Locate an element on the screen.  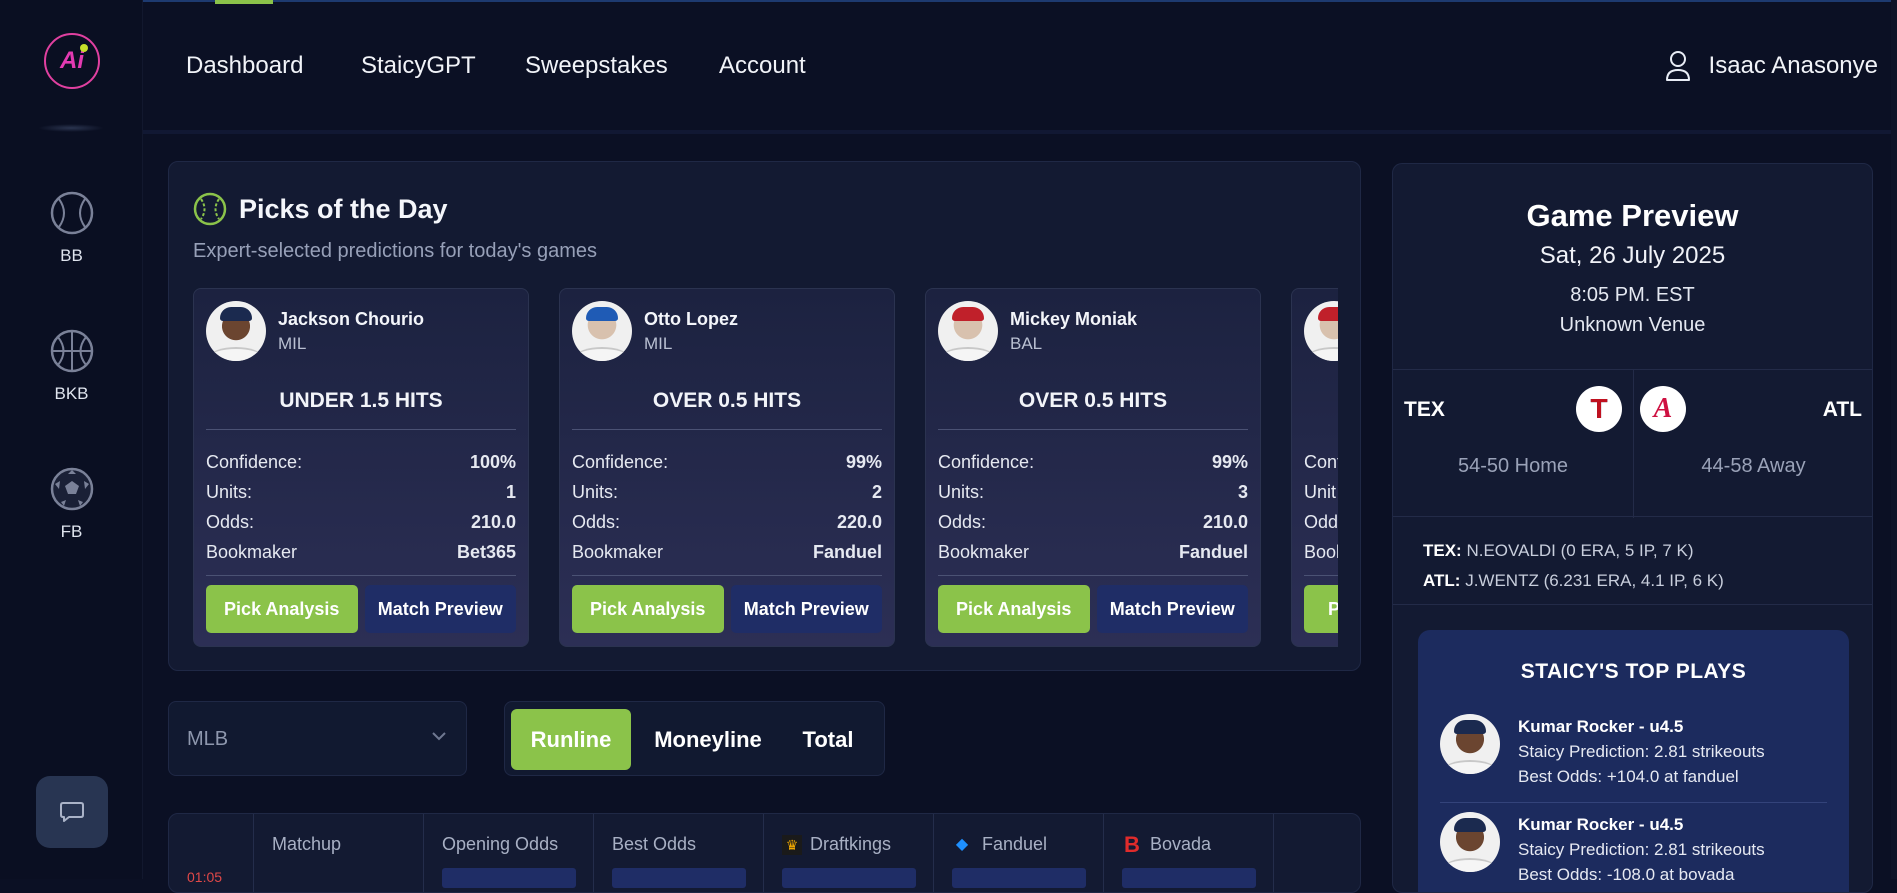
league-select-value: MLB is located at coordinates (208, 739).